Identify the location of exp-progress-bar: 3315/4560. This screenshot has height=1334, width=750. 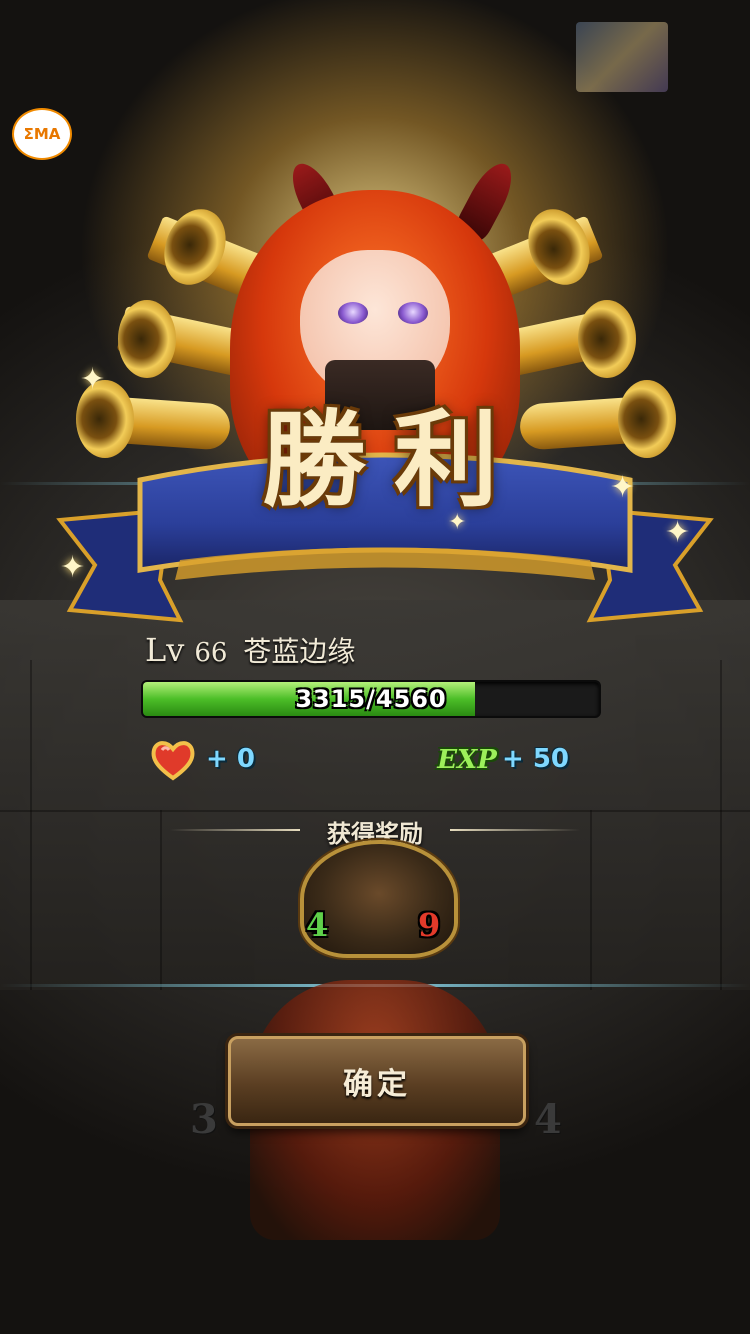
(371, 699).